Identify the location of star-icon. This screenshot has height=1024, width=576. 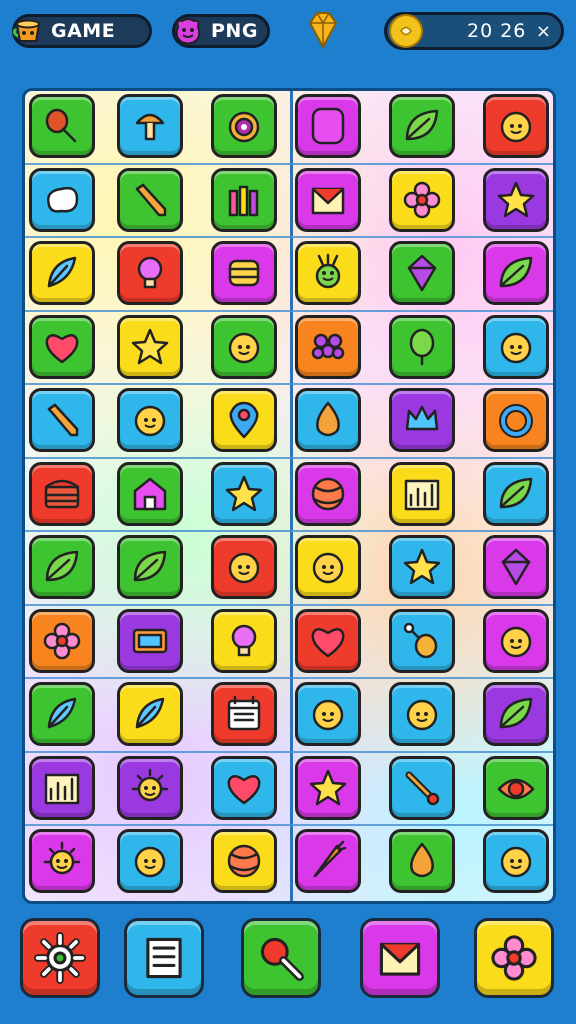
(244, 493).